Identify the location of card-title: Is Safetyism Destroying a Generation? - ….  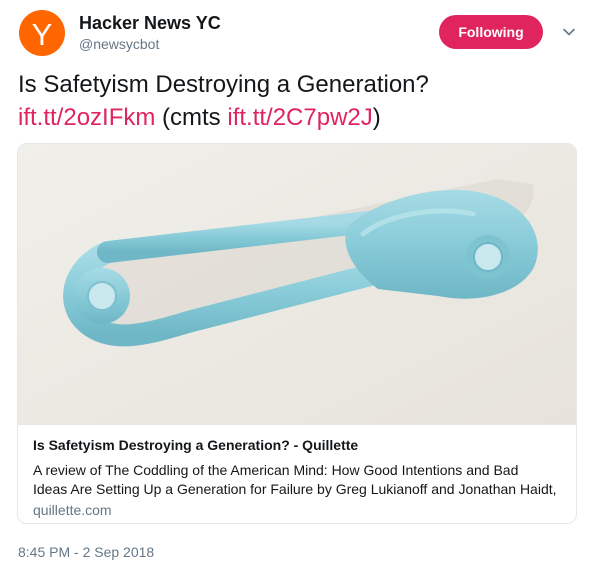
(195, 445).